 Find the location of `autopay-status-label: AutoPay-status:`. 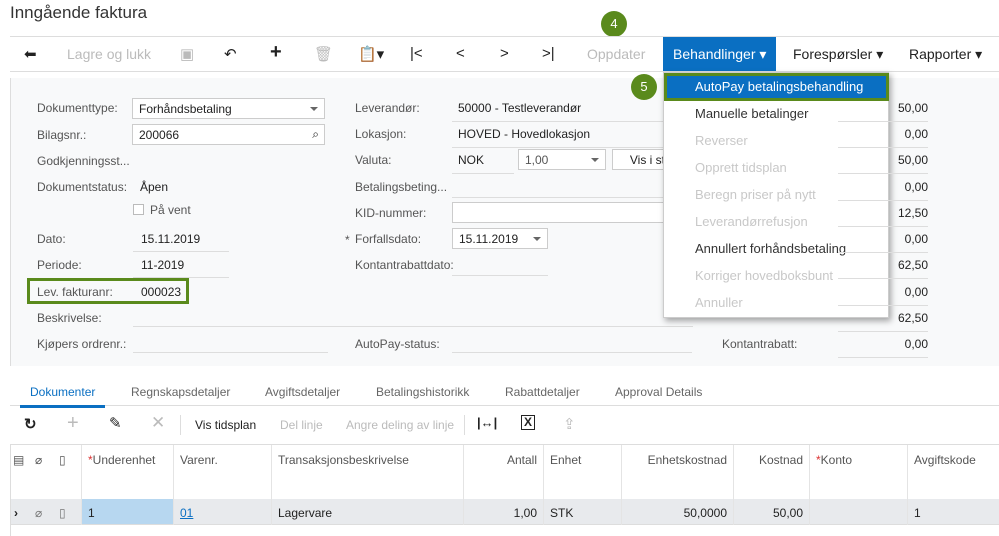

autopay-status-label: AutoPay-status: is located at coordinates (397, 344).